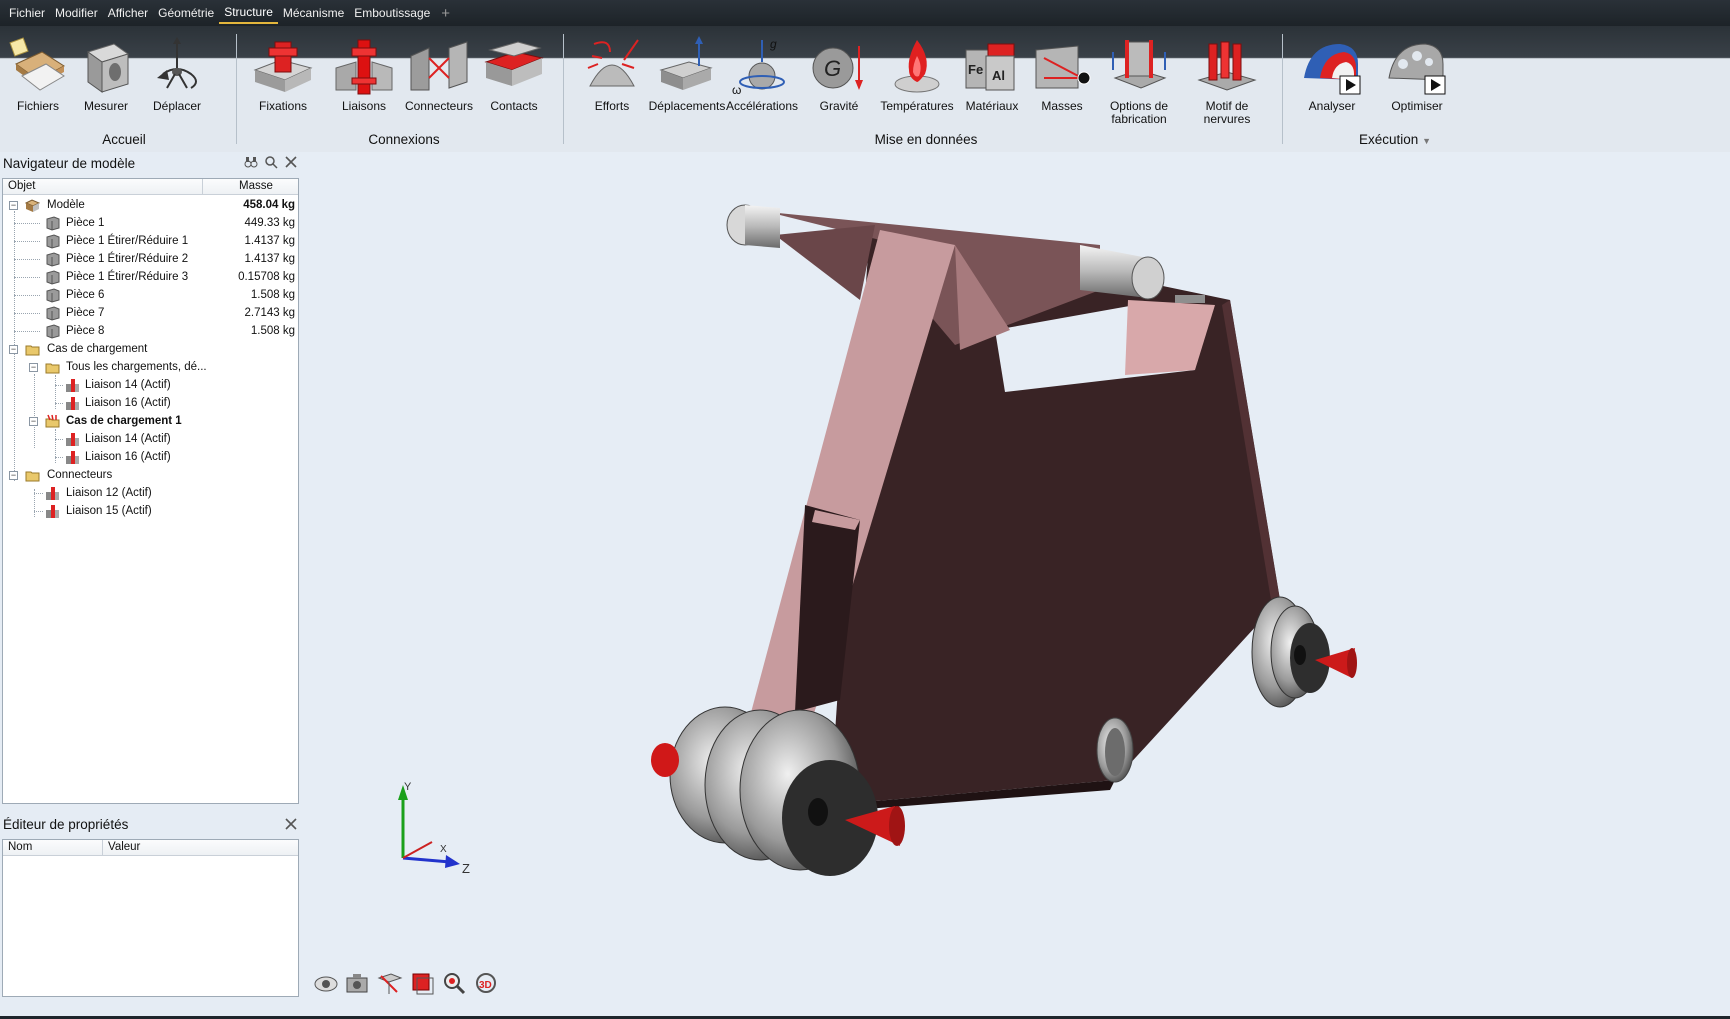 This screenshot has width=1730, height=1019. I want to click on col-value-header: Valeur, so click(124, 847).